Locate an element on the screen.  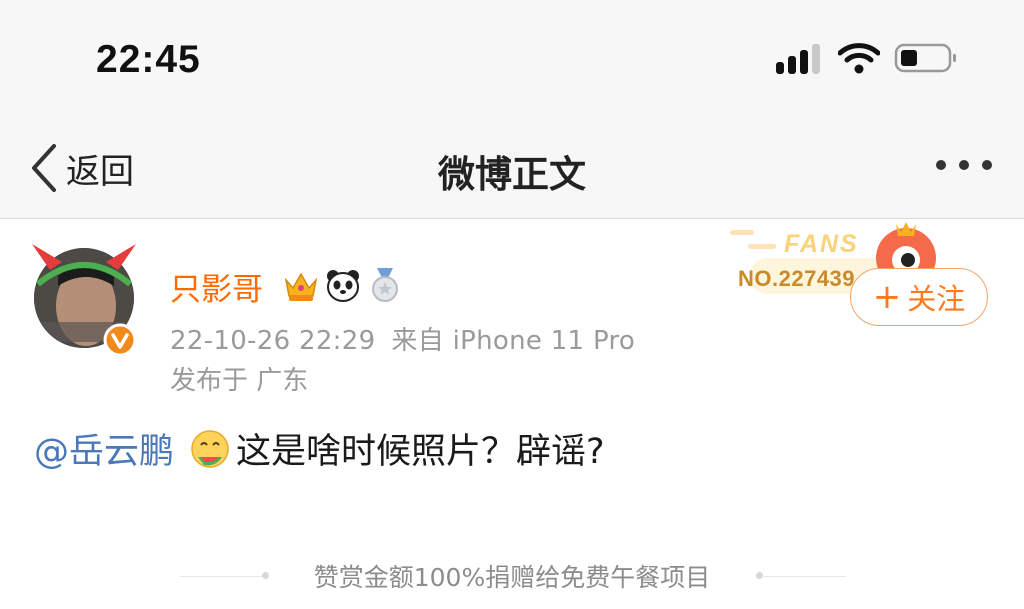
panda-icon is located at coordinates (343, 286).